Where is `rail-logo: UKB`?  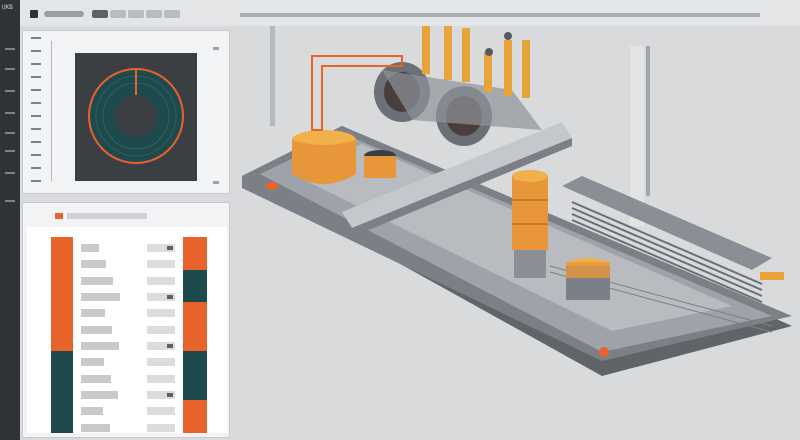
rail-logo: UKB is located at coordinates (7, 7).